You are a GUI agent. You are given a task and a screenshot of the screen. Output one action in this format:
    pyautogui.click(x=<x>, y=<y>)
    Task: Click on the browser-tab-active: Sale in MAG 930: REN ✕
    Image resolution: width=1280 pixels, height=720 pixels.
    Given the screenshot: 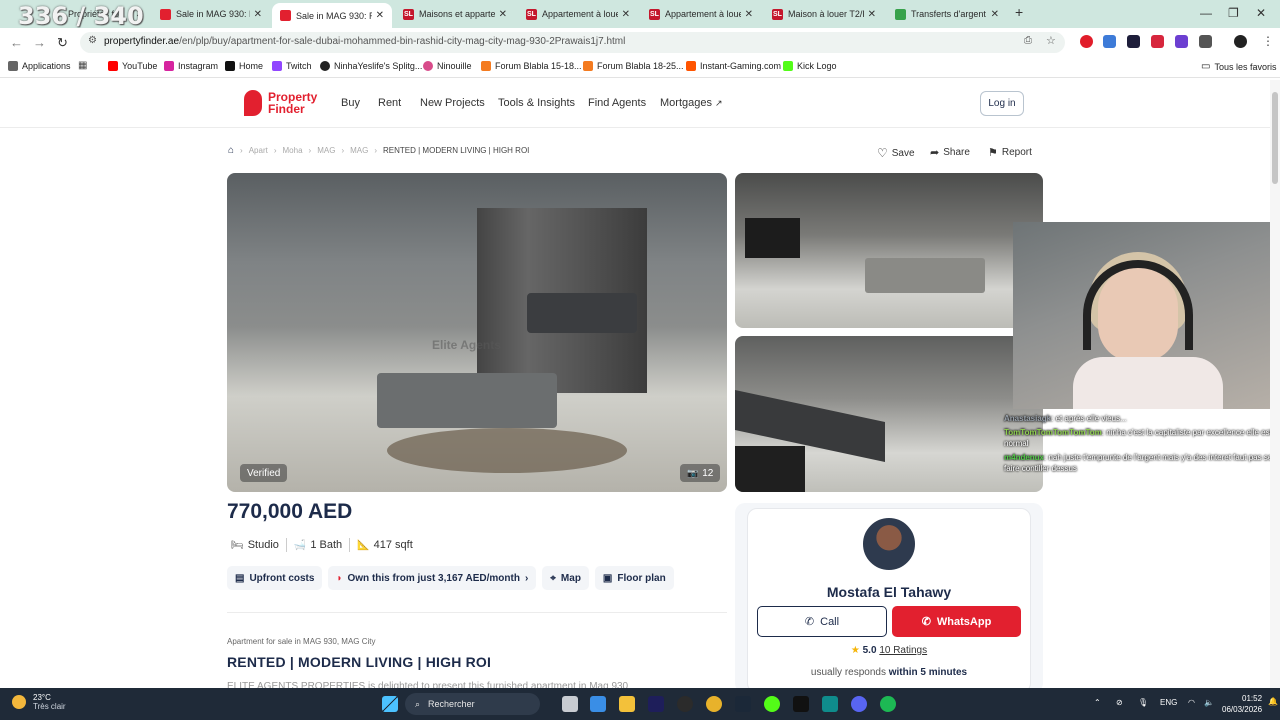 What is the action you would take?
    pyautogui.click(x=332, y=15)
    